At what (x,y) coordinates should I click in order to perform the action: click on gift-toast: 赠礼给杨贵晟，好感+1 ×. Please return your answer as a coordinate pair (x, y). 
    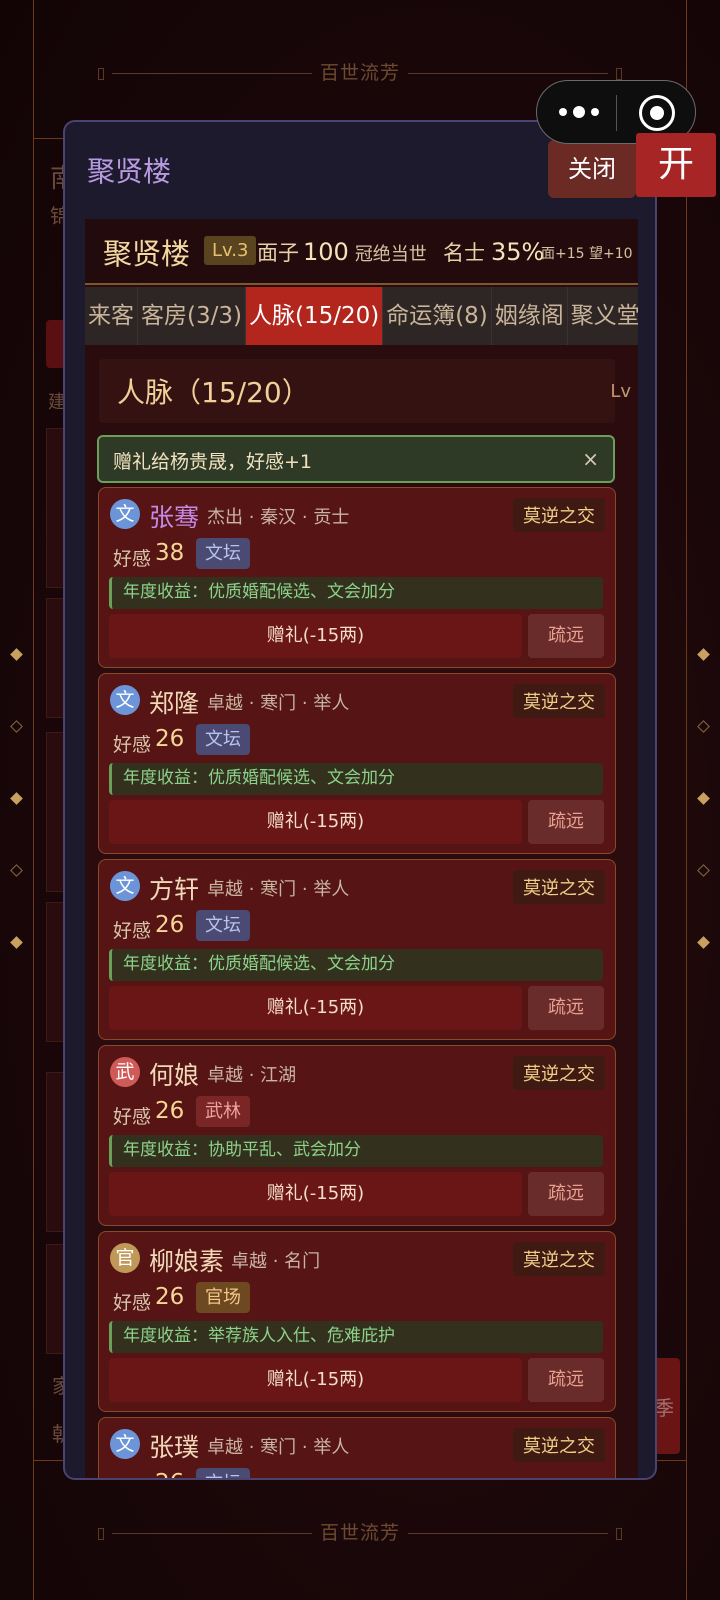
    Looking at the image, I should click on (356, 459).